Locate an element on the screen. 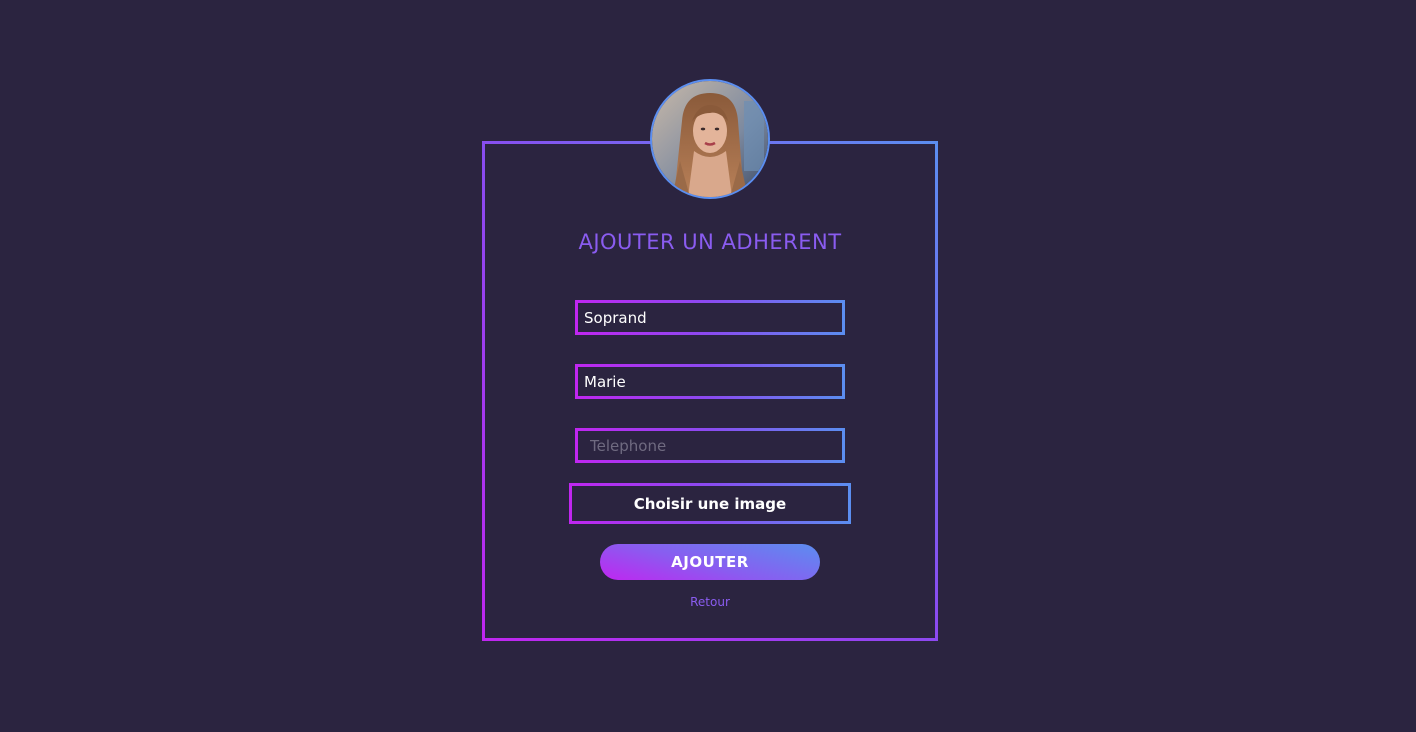  page-title: AJOUTER UN ADHERENT is located at coordinates (710, 242).